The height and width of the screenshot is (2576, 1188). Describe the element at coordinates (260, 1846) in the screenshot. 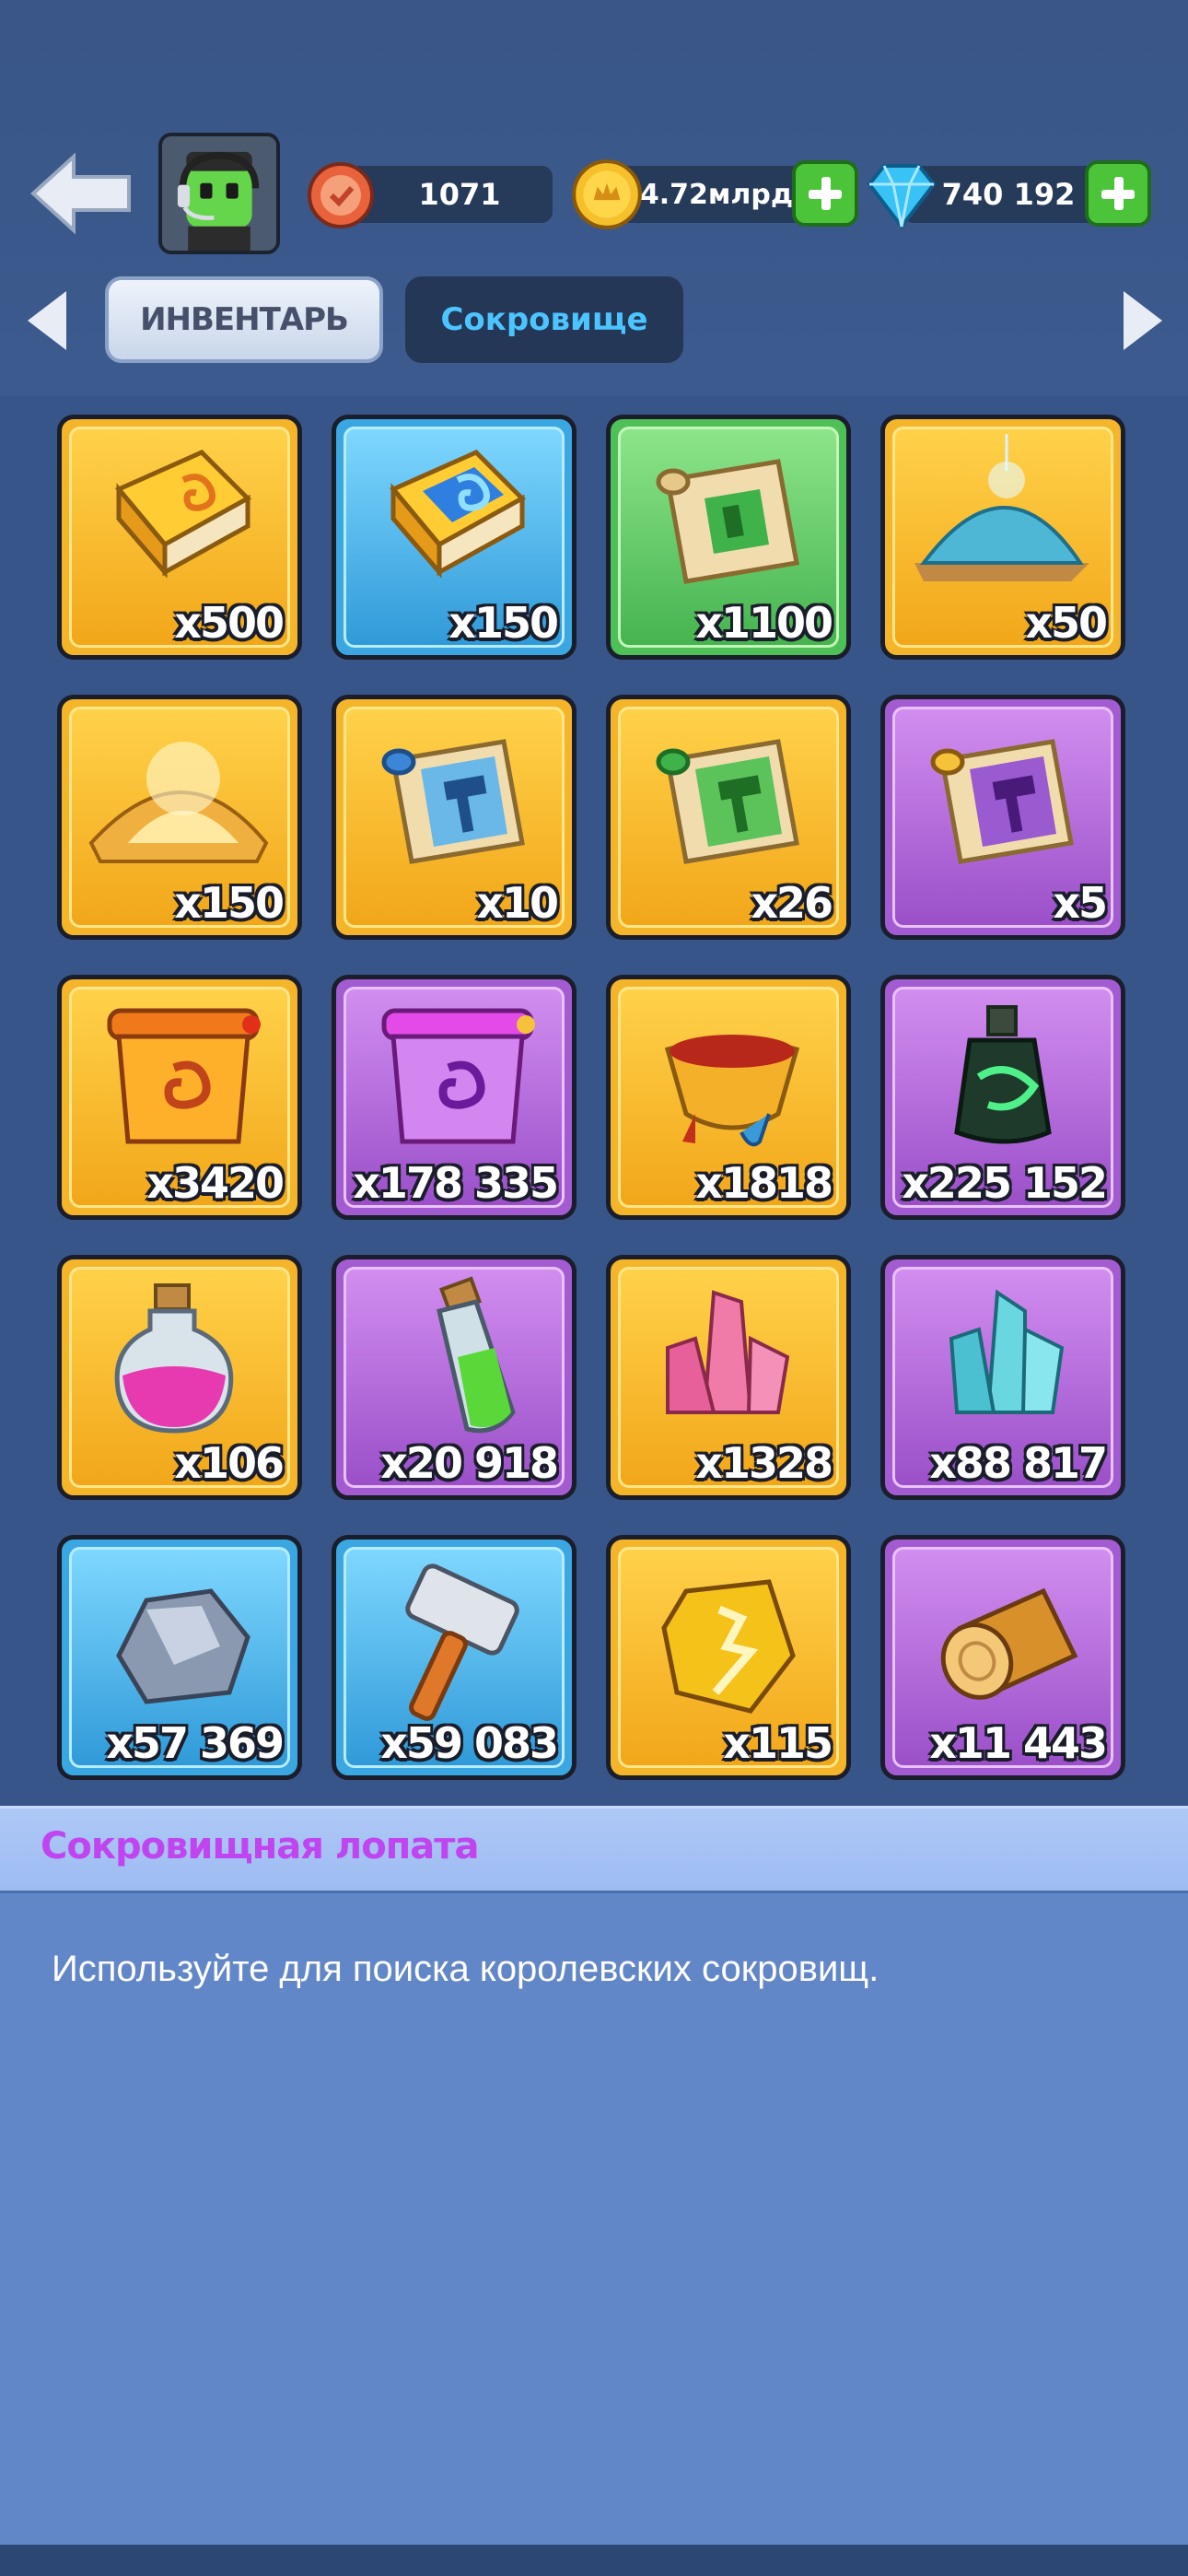

I see `item-detail-title: Сокровищная лопата` at that location.